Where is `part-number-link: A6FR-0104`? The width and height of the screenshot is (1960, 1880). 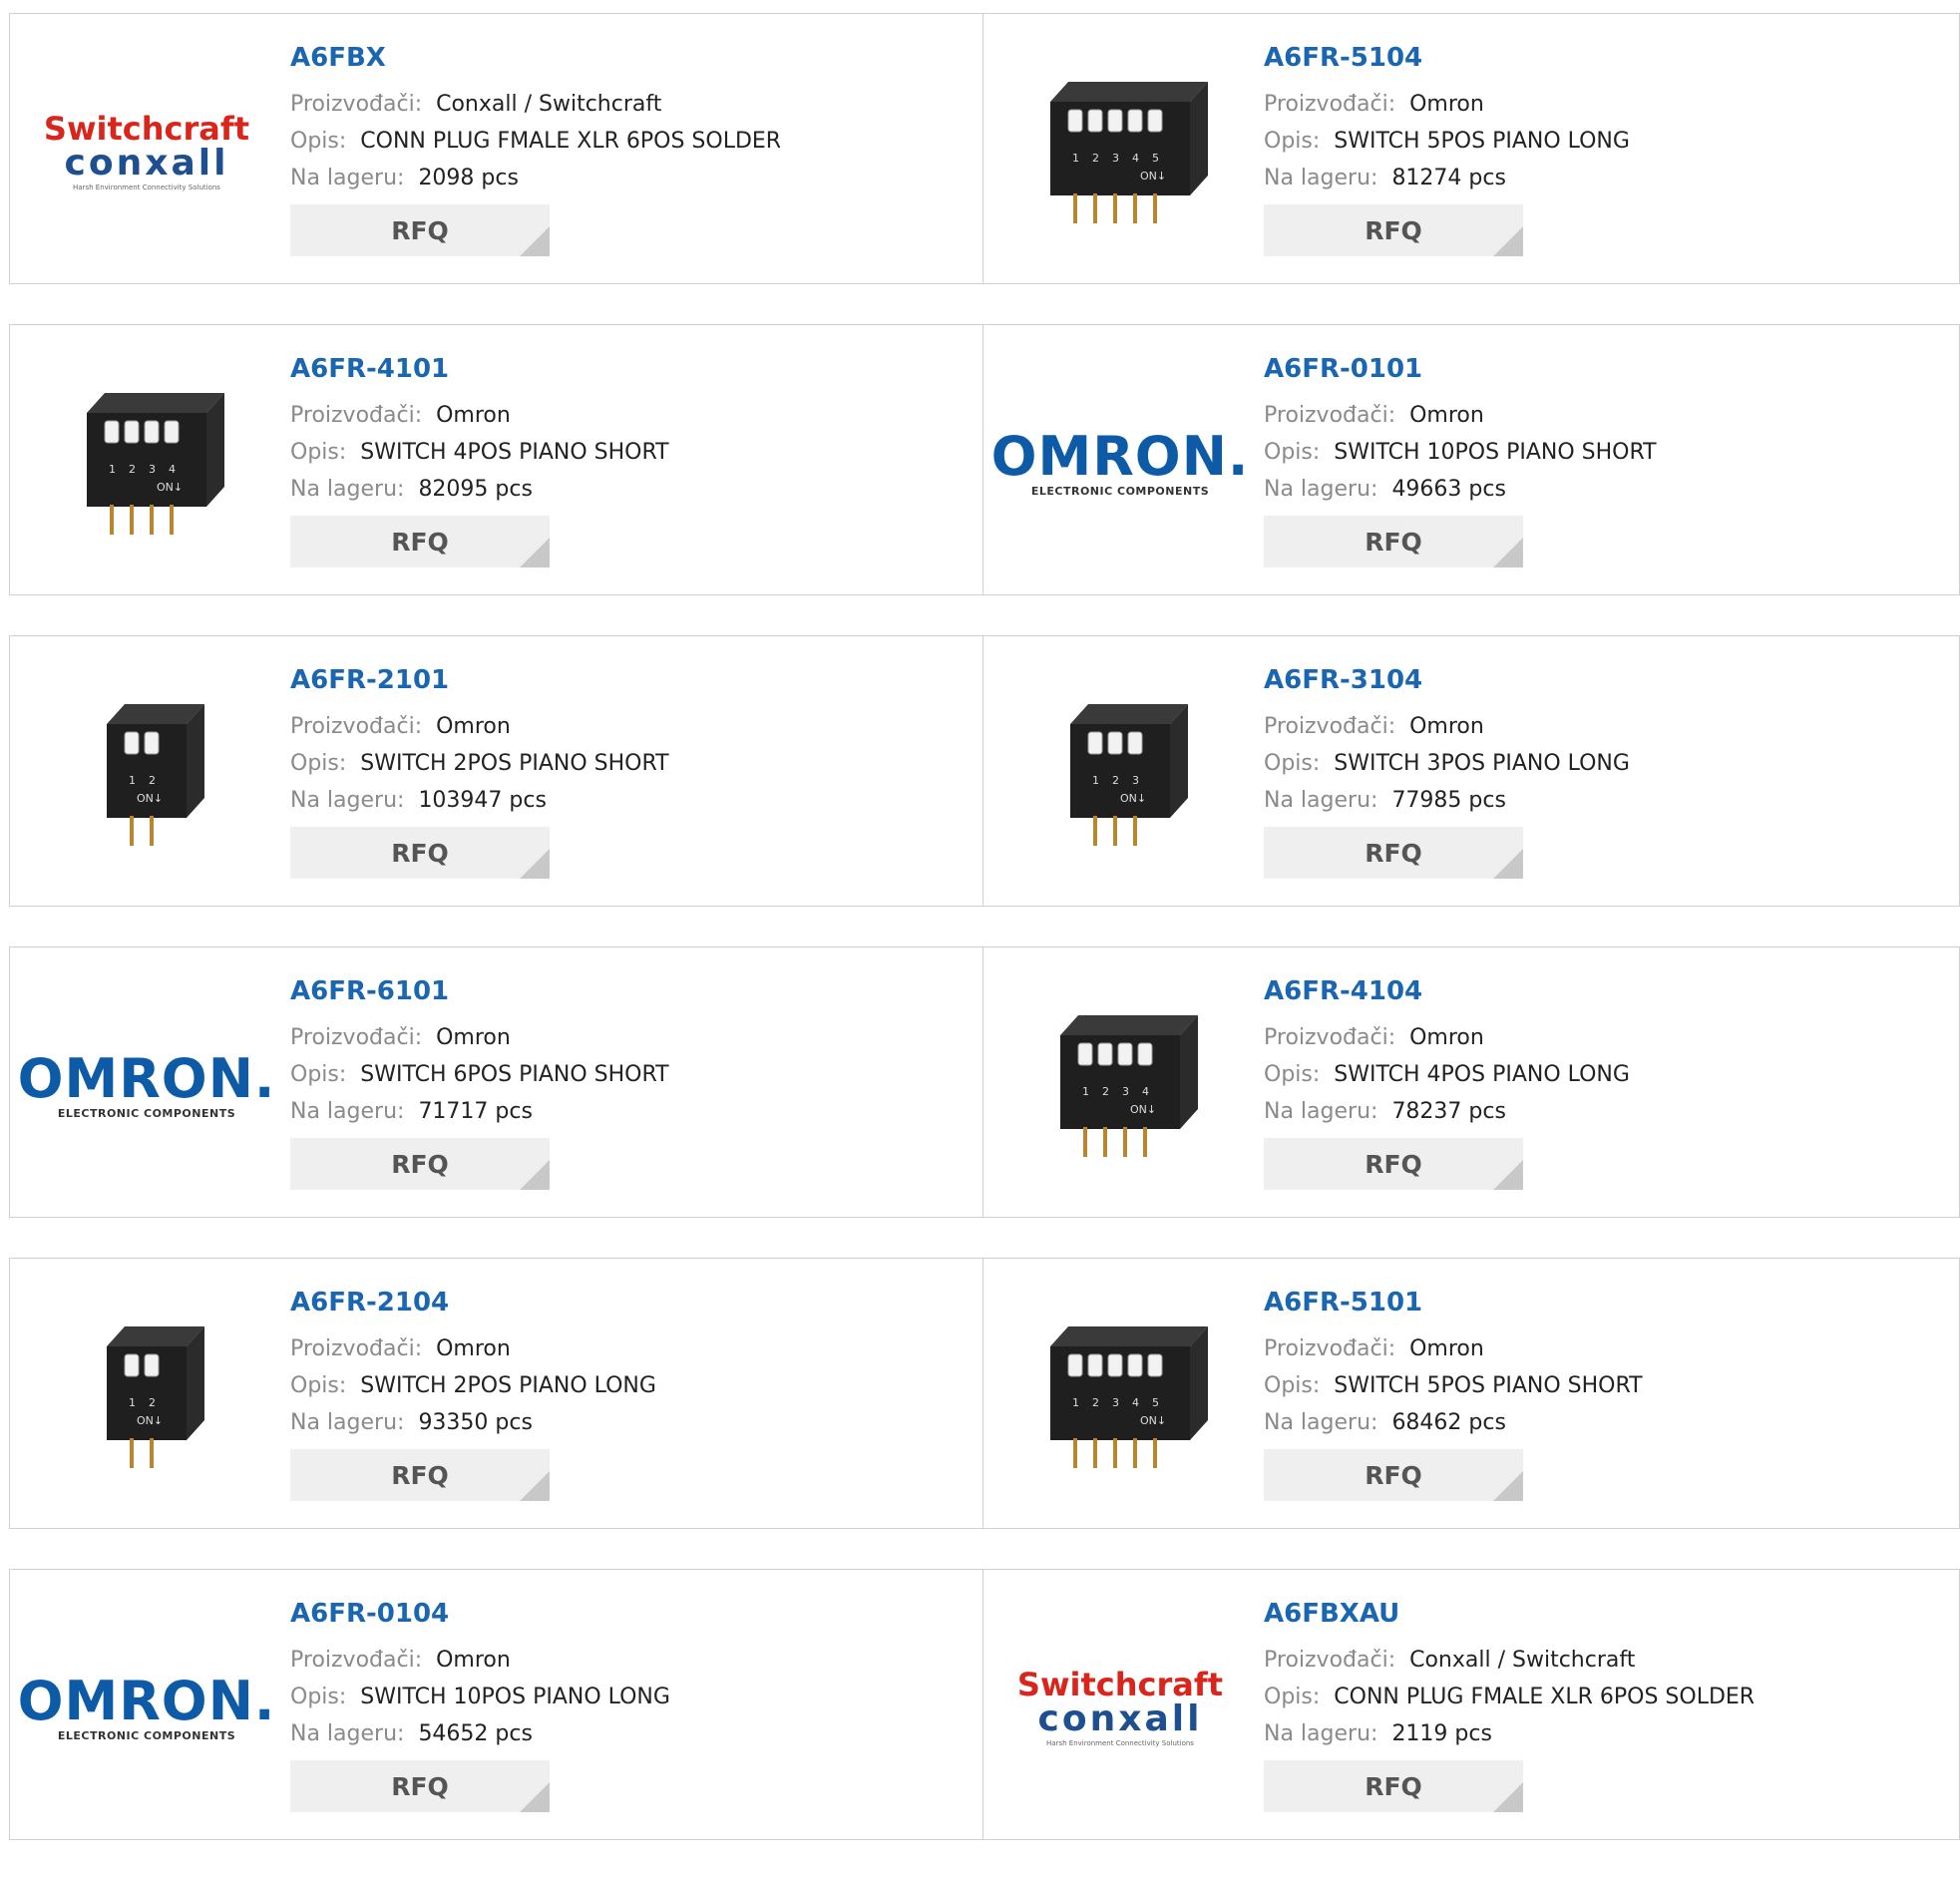 part-number-link: A6FR-0104 is located at coordinates (480, 1614).